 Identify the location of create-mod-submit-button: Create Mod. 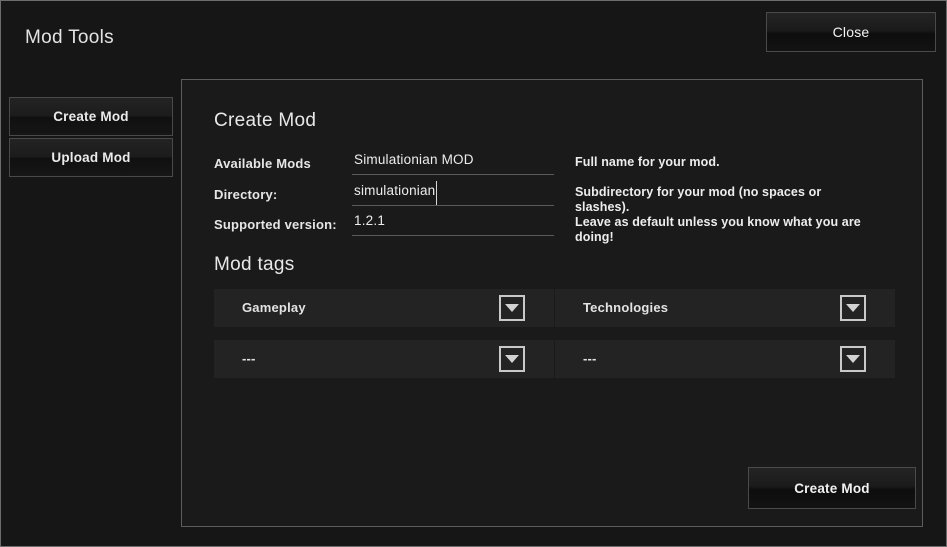
(832, 488).